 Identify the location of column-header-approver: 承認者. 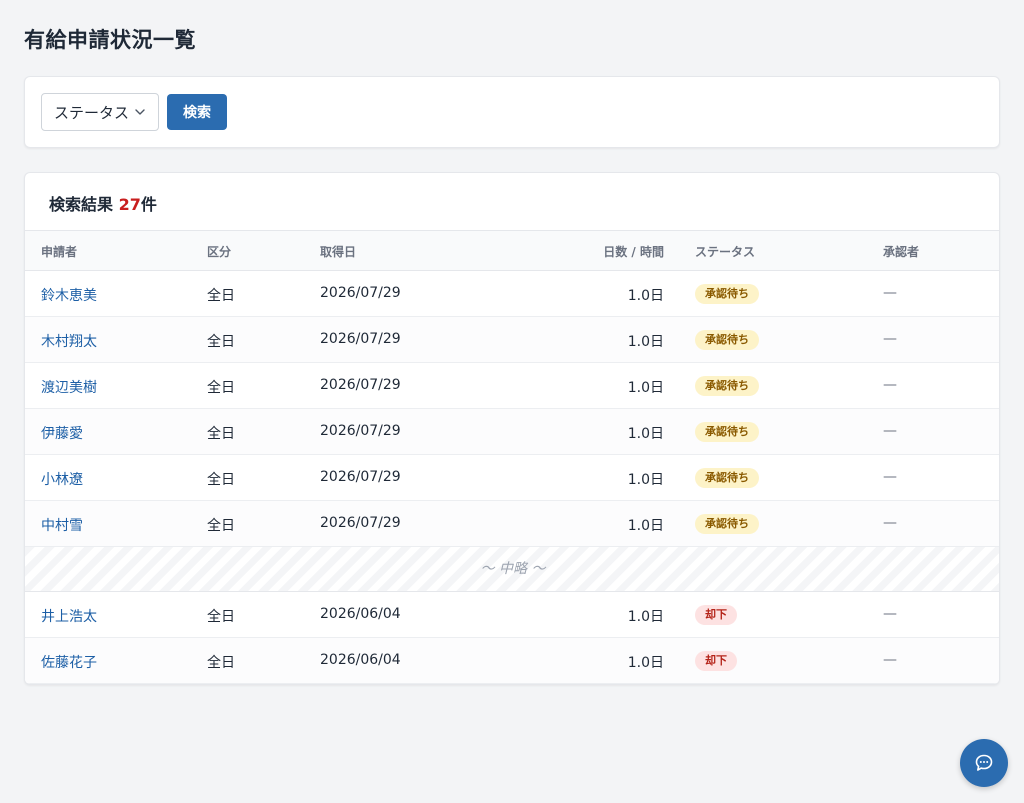
(901, 252).